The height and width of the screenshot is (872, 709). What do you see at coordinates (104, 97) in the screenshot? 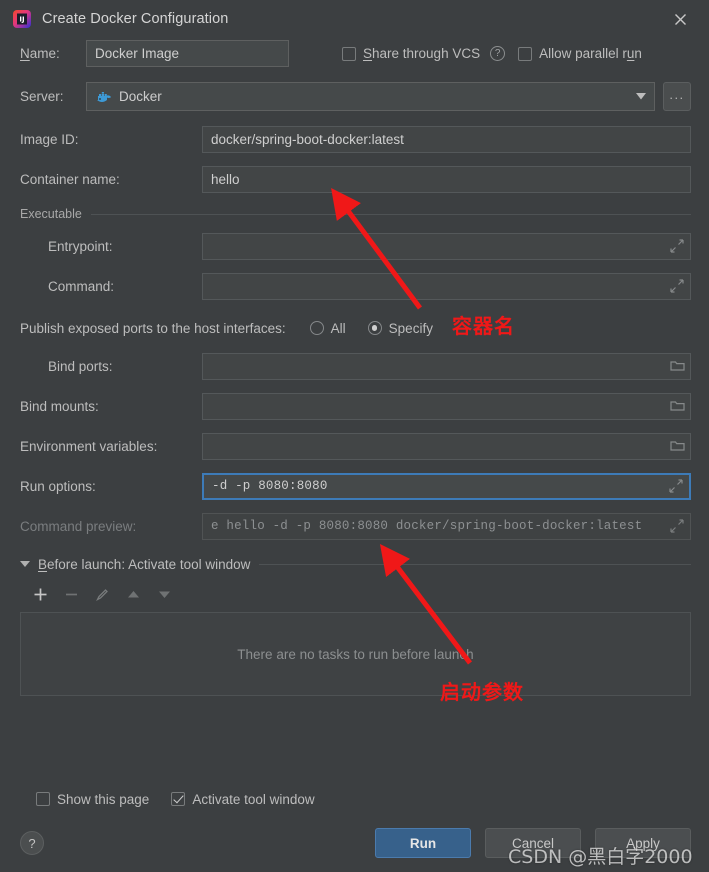
I see `docker-whale-icon` at bounding box center [104, 97].